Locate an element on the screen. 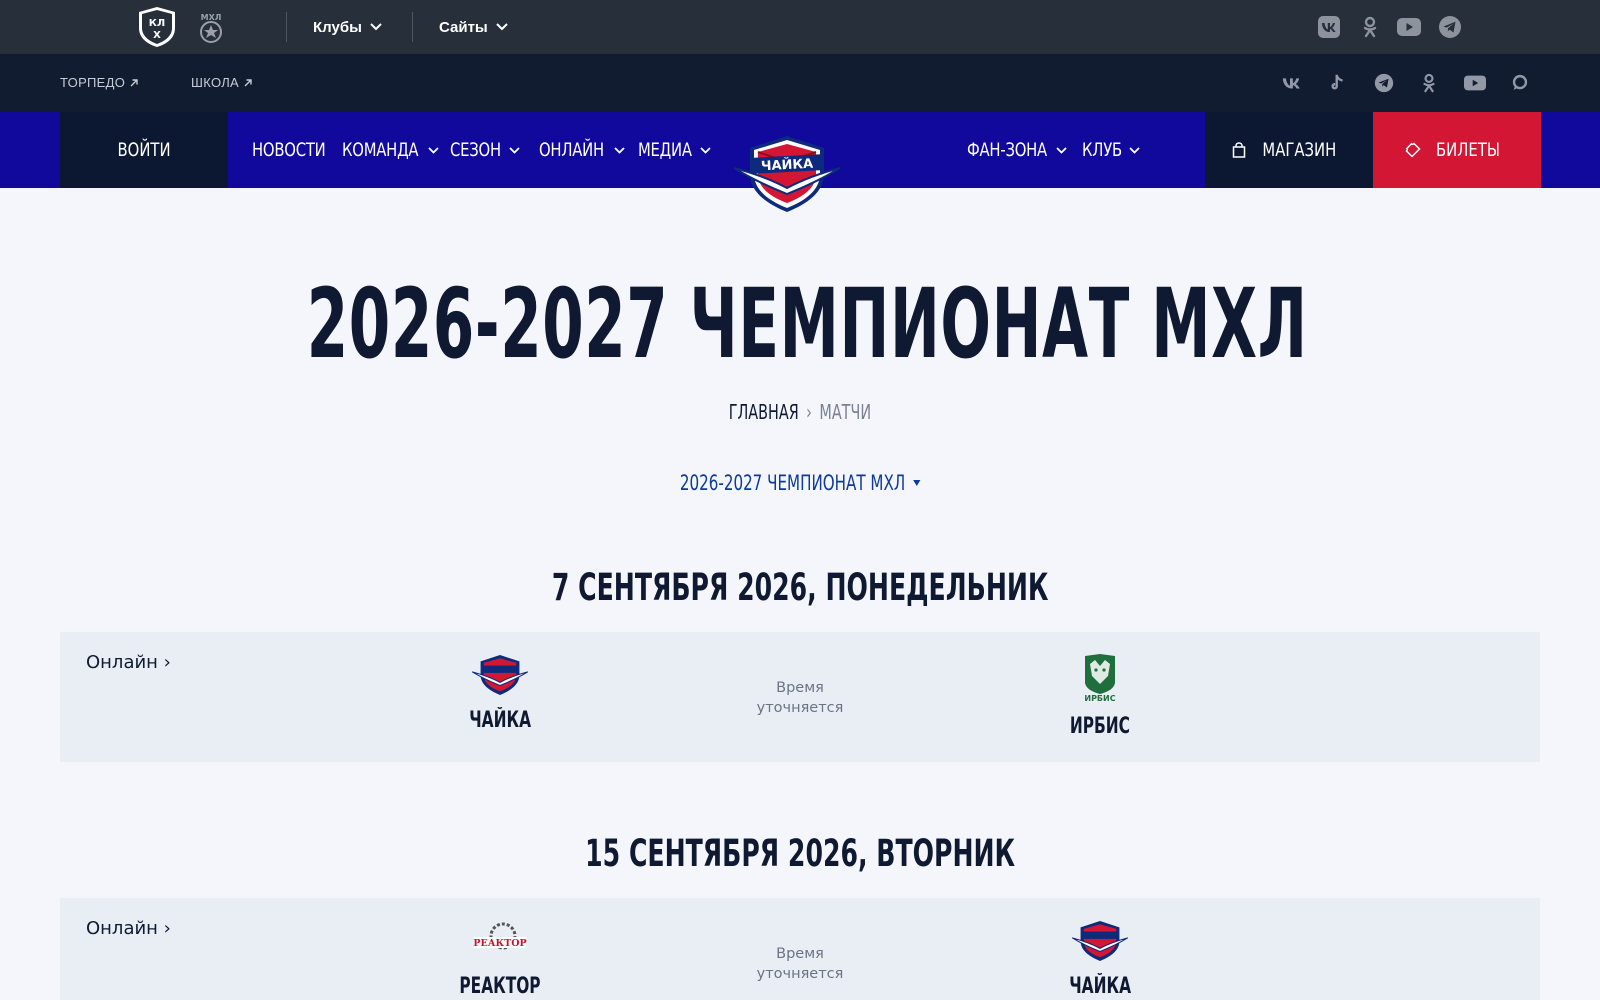  torpedo-link: ТОРПЕДО is located at coordinates (99, 82).